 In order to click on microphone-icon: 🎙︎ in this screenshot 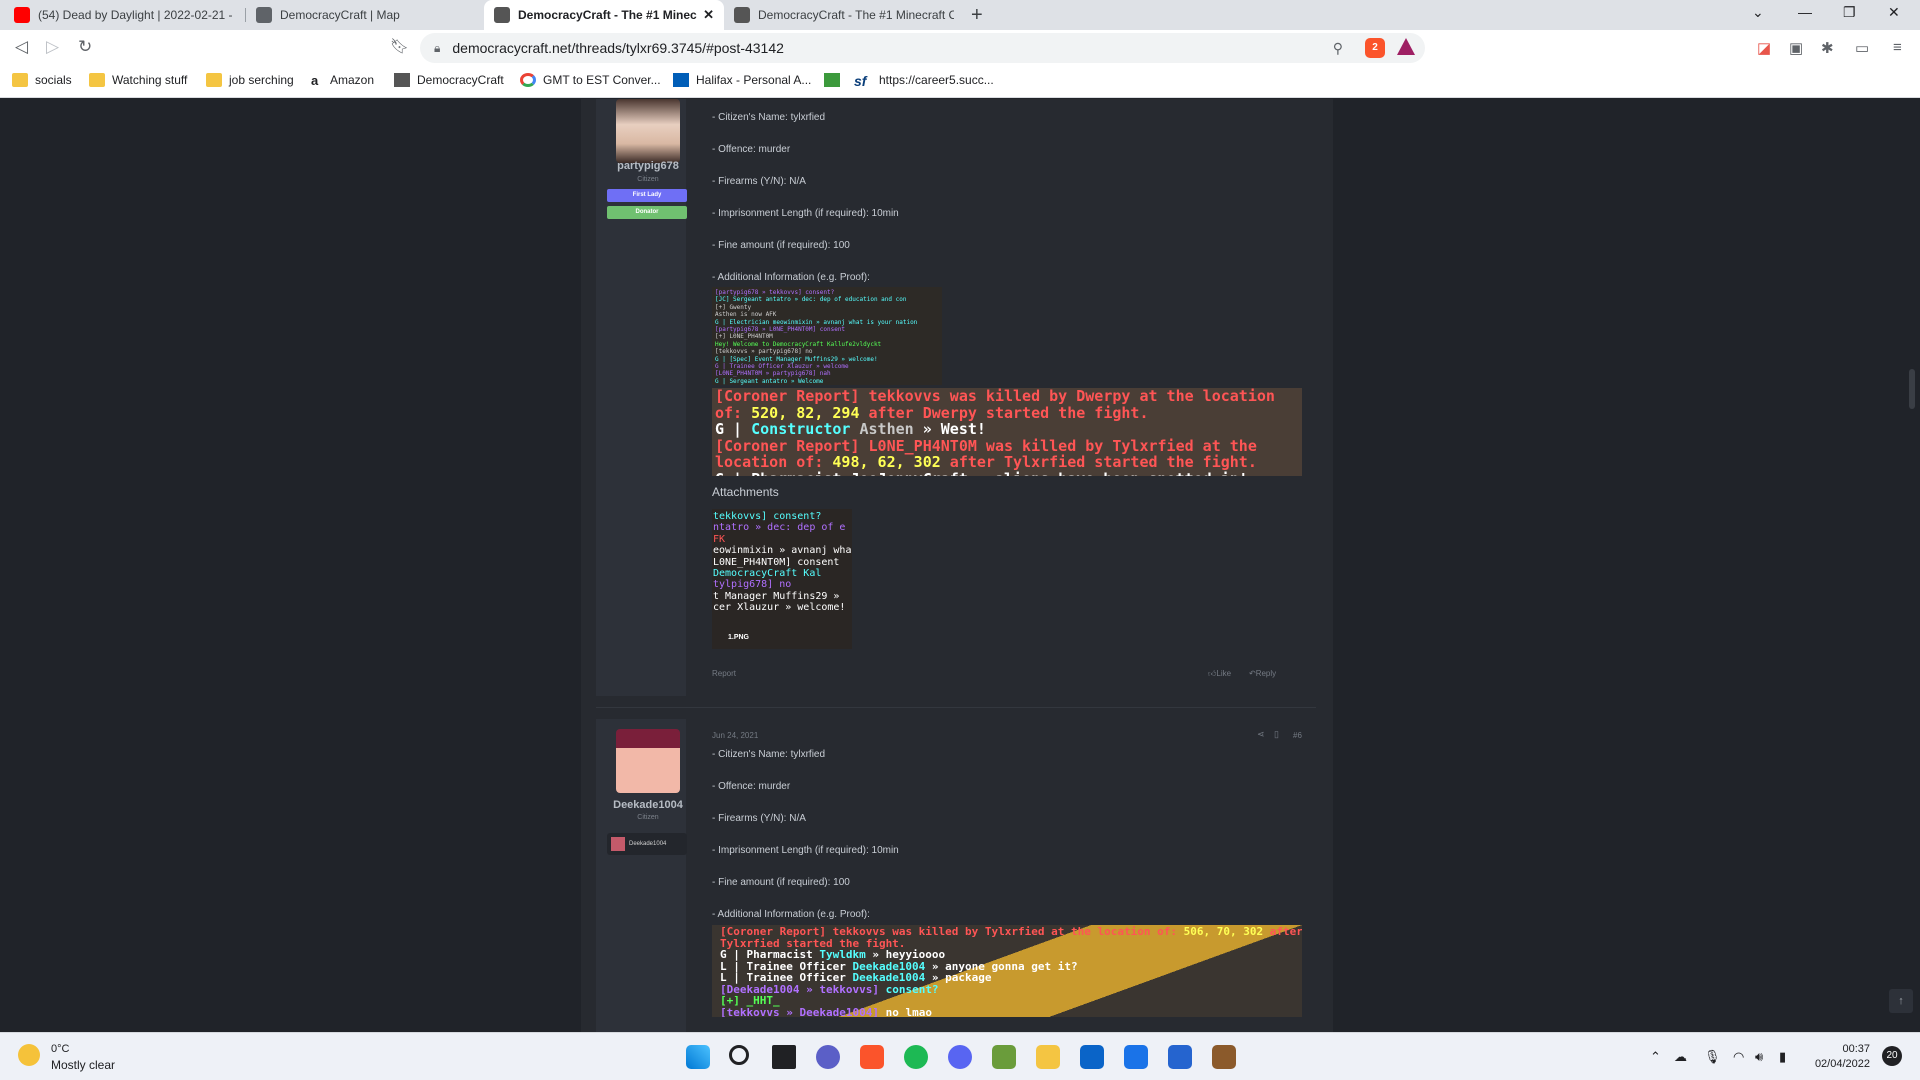, I will do `click(1712, 1057)`.